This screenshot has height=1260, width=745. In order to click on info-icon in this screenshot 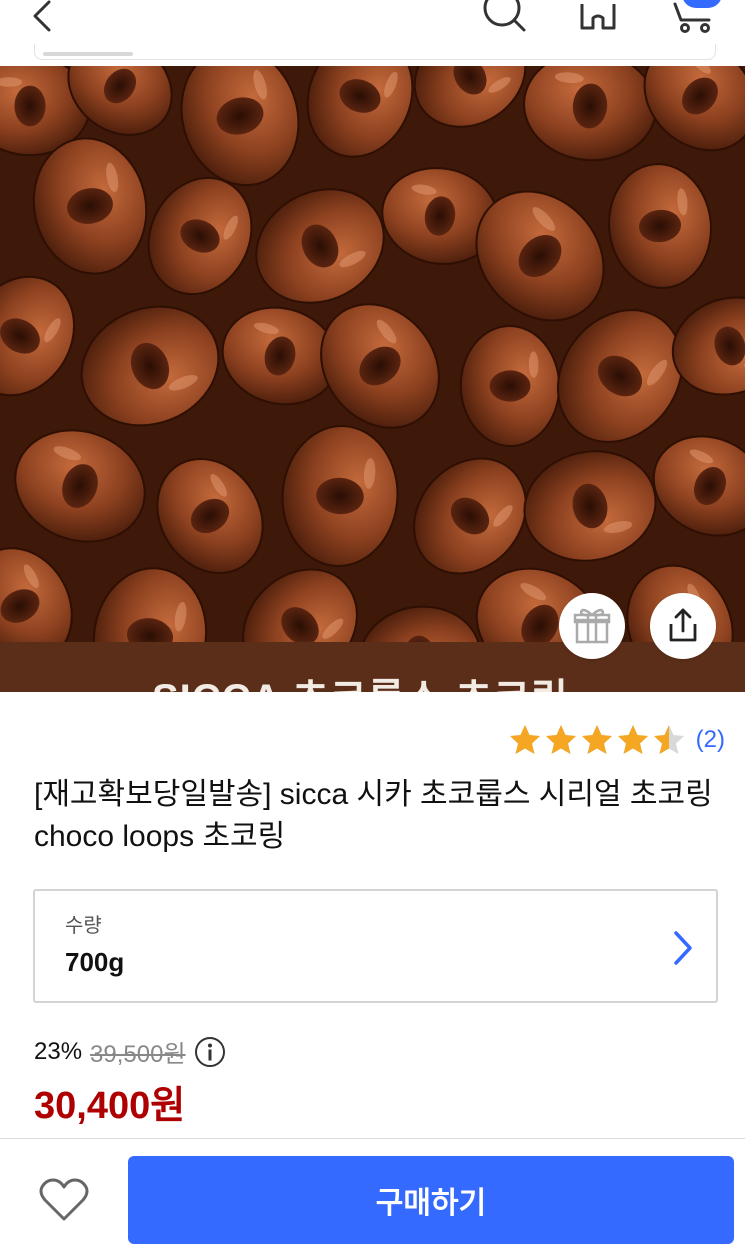, I will do `click(210, 1052)`.